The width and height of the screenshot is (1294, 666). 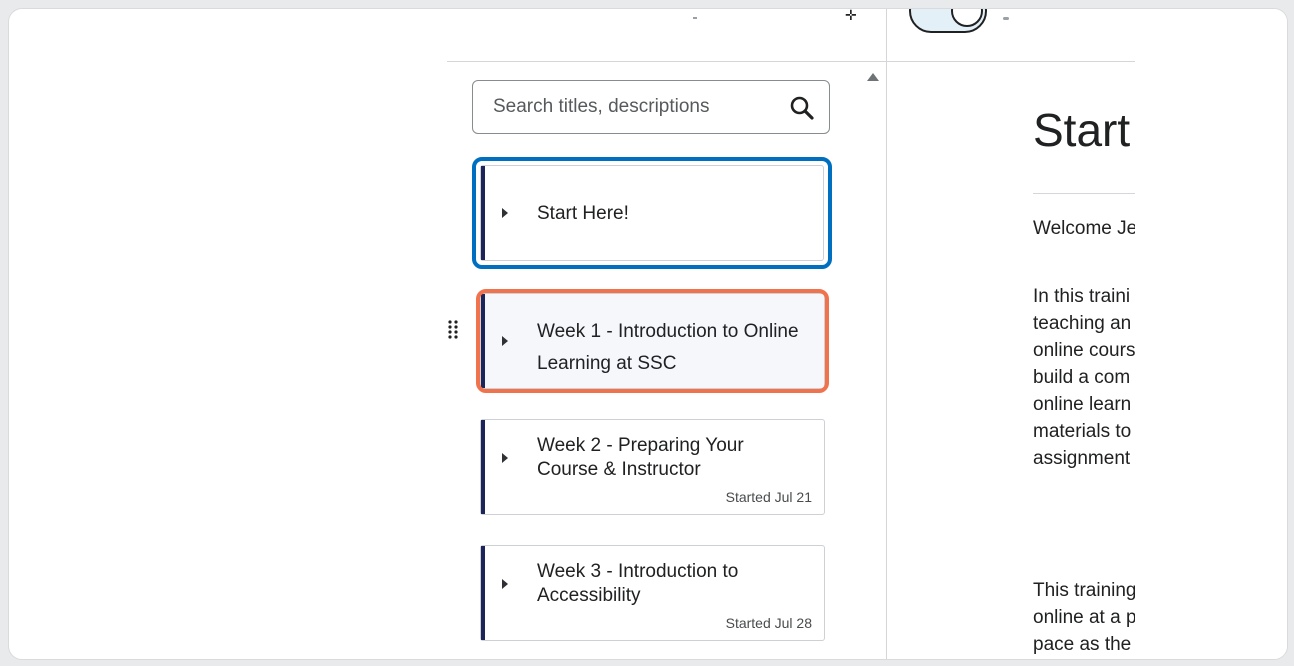 I want to click on focus-ring, so click(x=652, y=213).